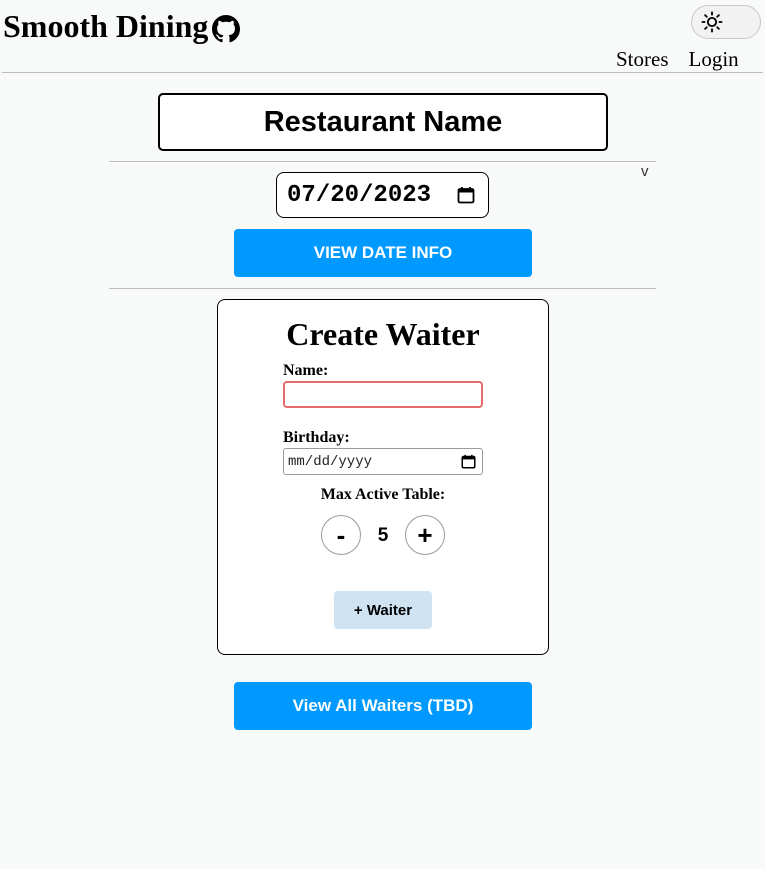 The width and height of the screenshot is (765, 869). I want to click on max-active-table-label: Max Active Table:, so click(383, 494).